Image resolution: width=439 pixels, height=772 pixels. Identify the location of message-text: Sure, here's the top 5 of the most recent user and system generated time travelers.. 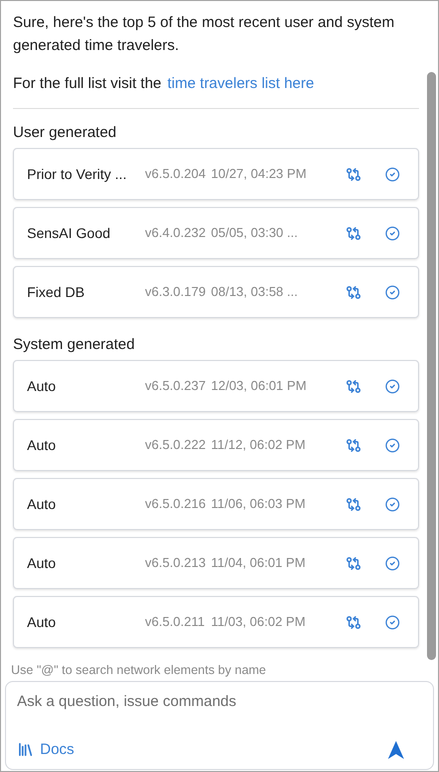
(204, 34).